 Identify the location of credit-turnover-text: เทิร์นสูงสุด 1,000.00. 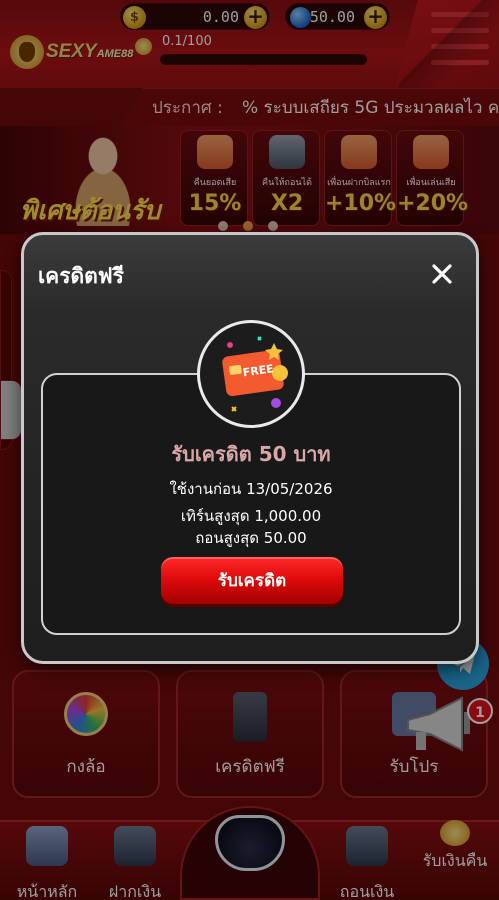
(251, 516).